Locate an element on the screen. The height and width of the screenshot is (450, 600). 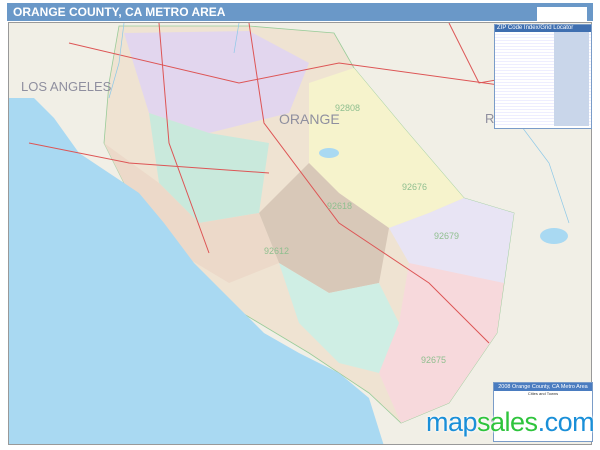
brand-part-map: map is located at coordinates (452, 422).